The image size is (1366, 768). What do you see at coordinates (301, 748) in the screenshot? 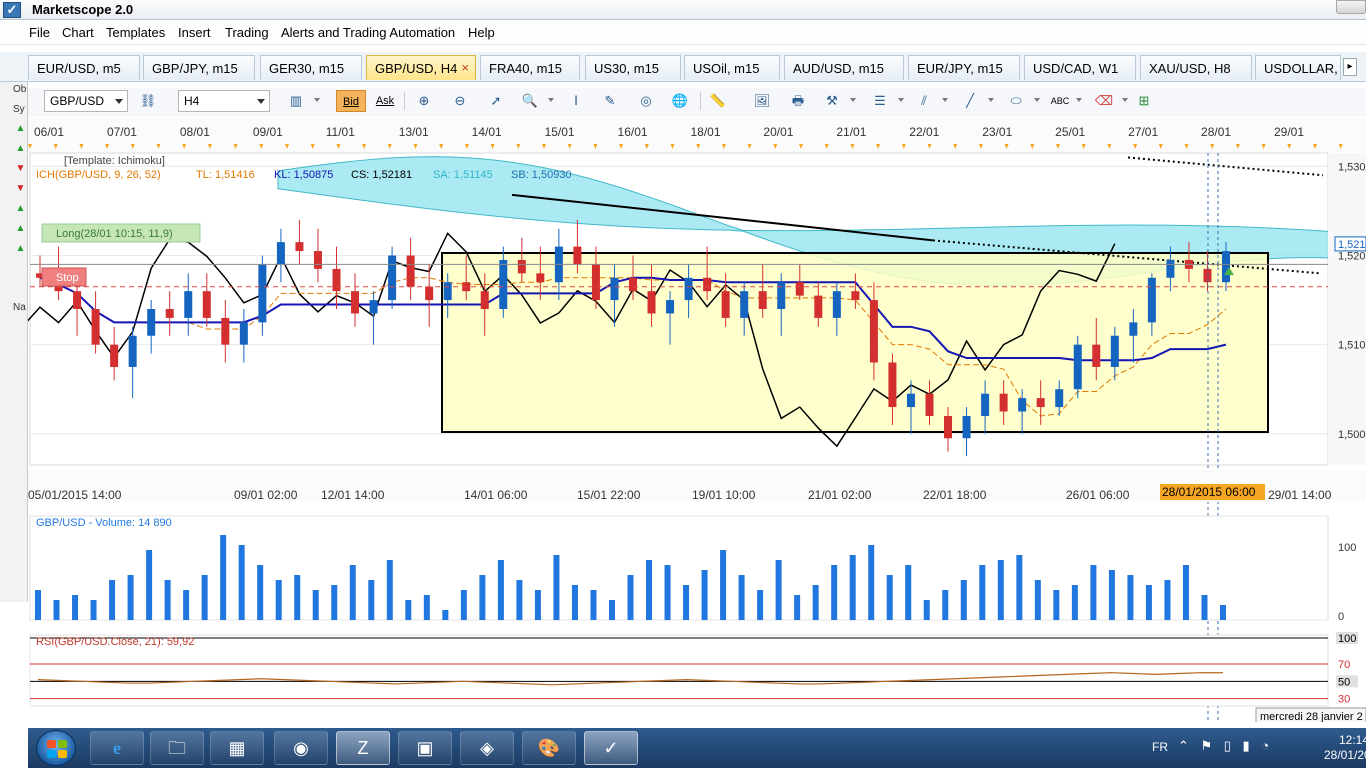
I see `chrome-icon: ◉` at bounding box center [301, 748].